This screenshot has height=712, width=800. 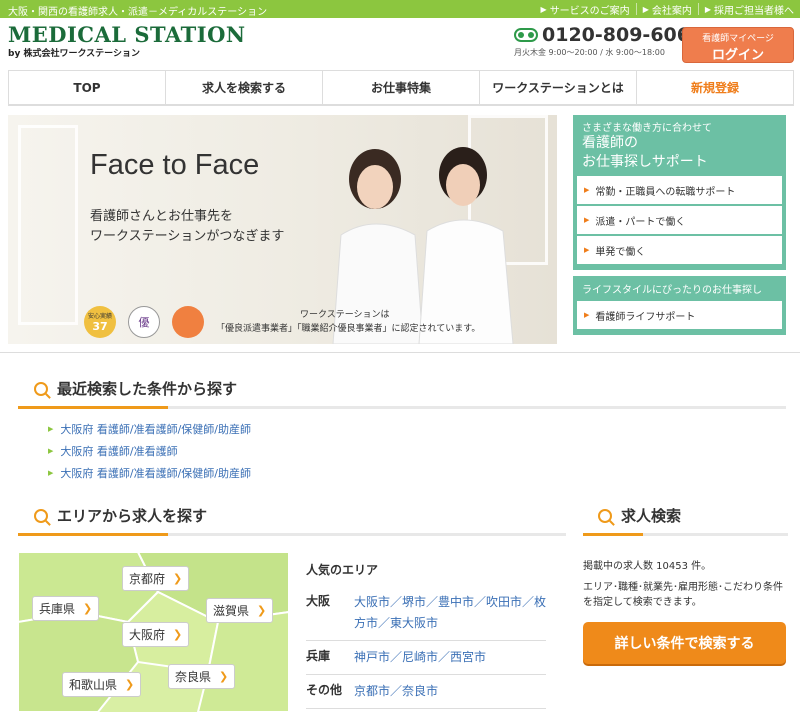 What do you see at coordinates (738, 39) in the screenshot?
I see `mypage-label: 看護師マイページ` at bounding box center [738, 39].